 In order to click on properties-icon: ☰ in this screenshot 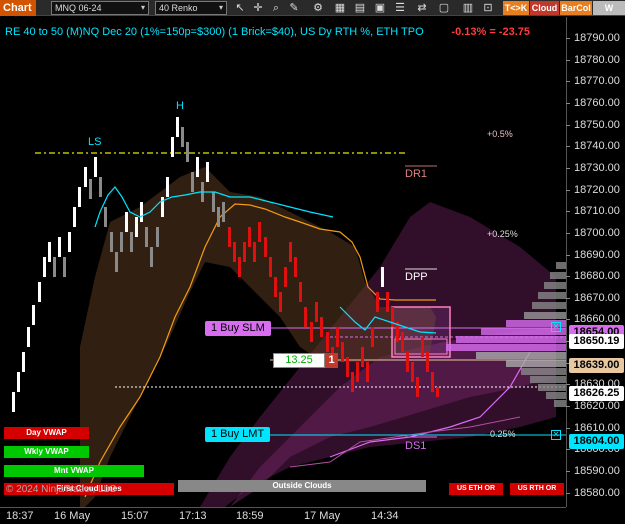, I will do `click(400, 8)`.